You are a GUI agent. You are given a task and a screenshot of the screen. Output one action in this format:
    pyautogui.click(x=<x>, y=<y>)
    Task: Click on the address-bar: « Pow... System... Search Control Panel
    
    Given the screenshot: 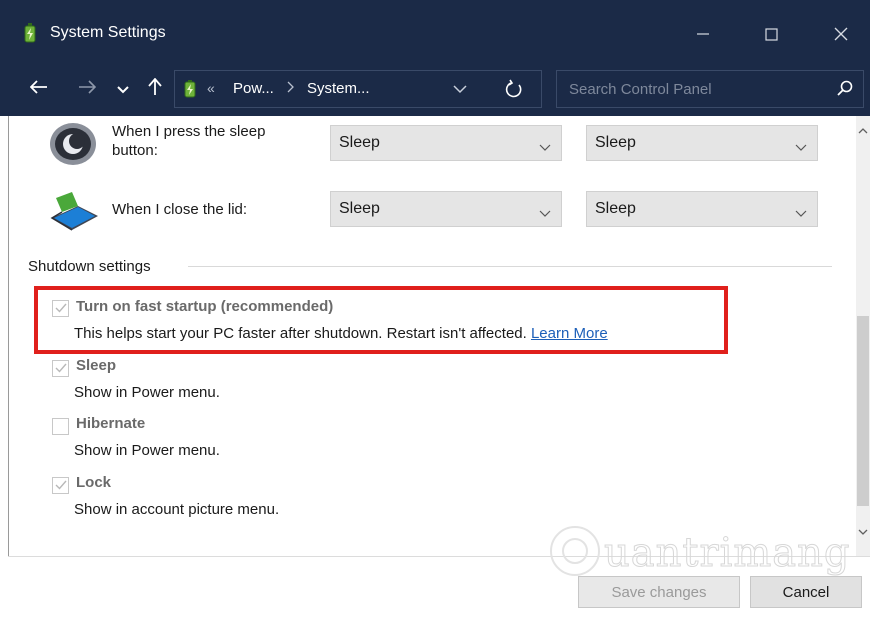 What is the action you would take?
    pyautogui.click(x=435, y=89)
    